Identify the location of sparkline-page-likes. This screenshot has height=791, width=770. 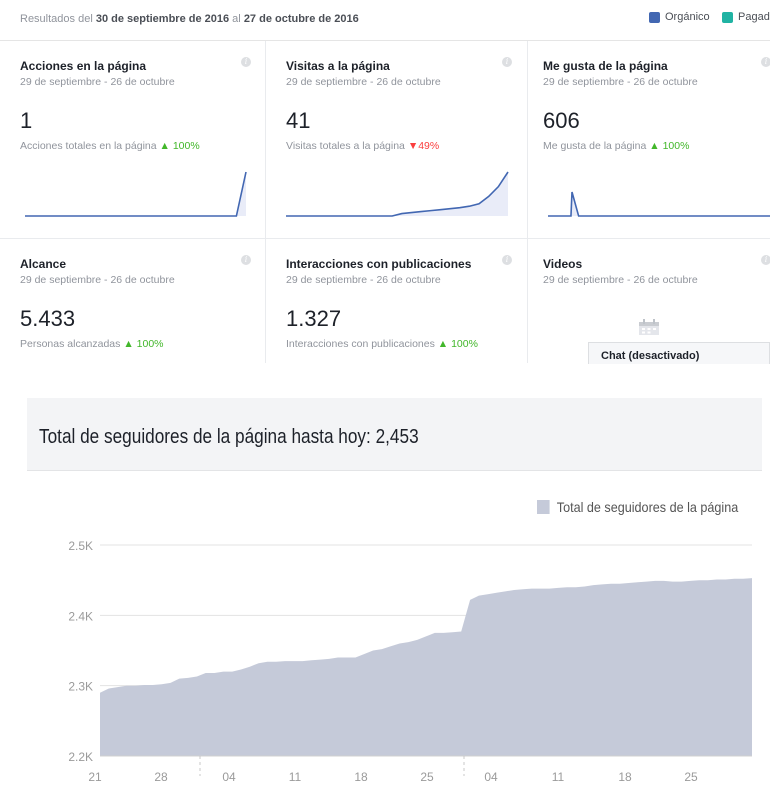
(659, 204).